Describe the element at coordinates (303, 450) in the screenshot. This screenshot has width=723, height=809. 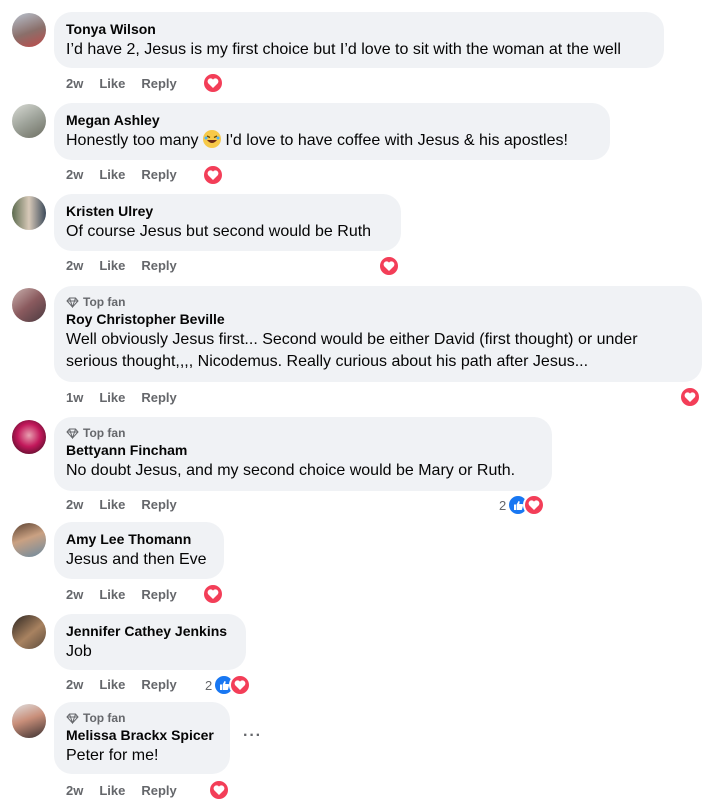
I see `commenter-name: Bettyann Fincham` at that location.